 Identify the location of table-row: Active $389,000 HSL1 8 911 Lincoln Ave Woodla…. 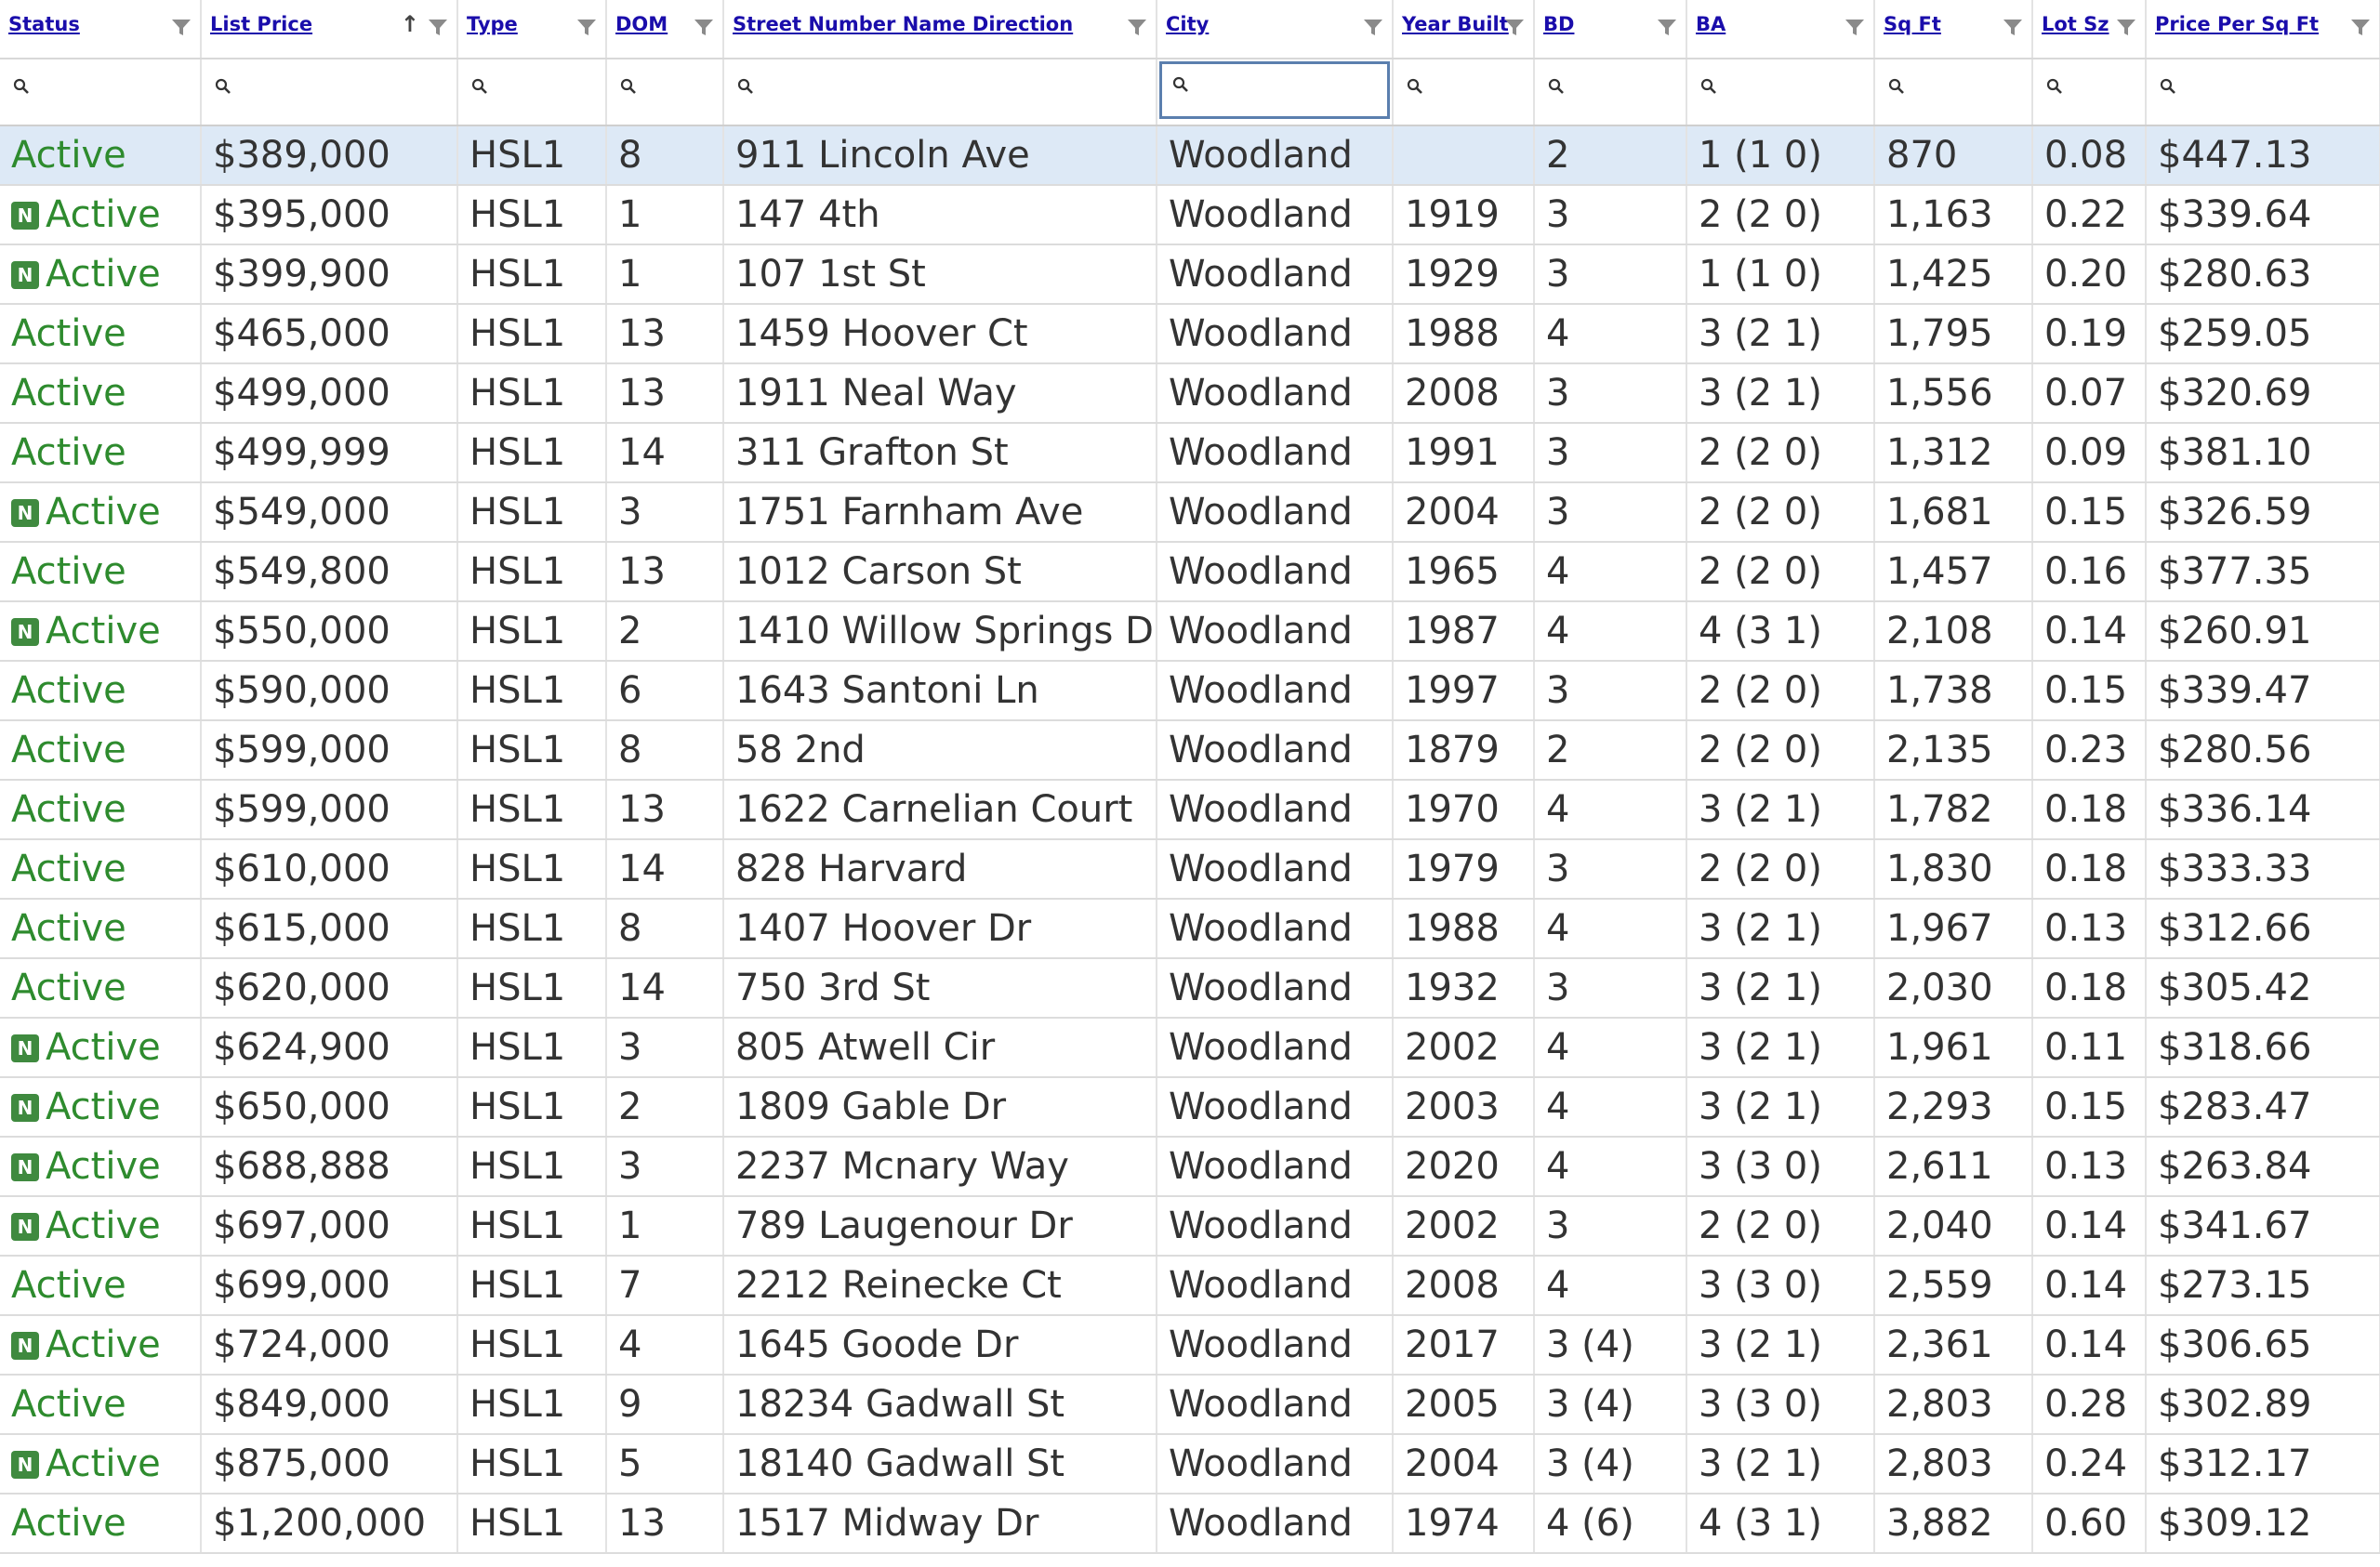
(1190, 155).